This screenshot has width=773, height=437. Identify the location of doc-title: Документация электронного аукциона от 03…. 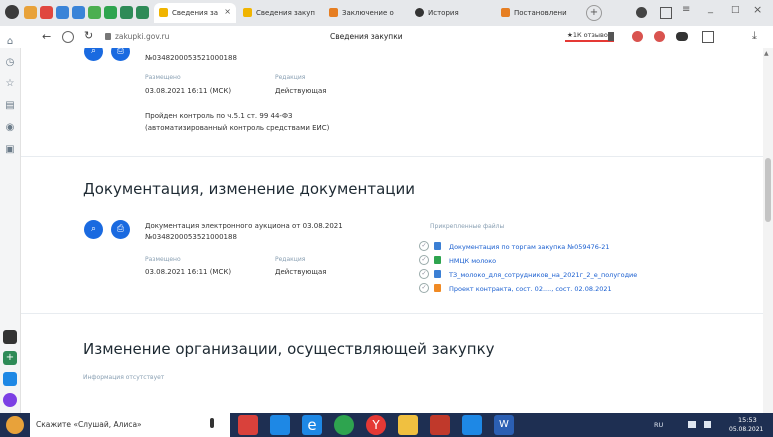
(244, 226).